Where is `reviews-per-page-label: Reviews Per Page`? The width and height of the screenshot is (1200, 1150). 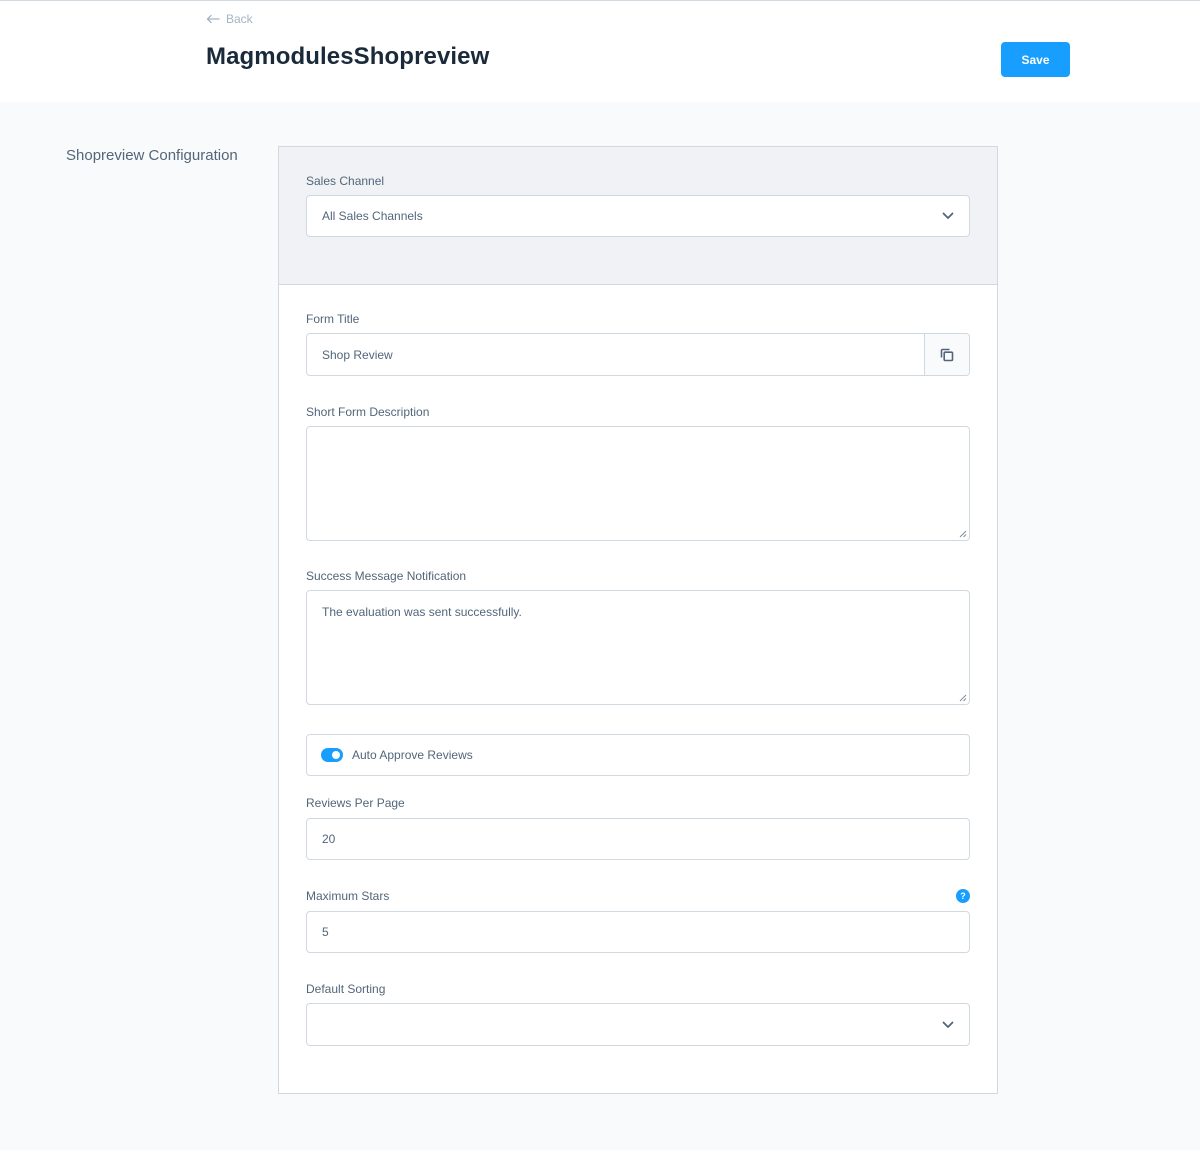 reviews-per-page-label: Reviews Per Page is located at coordinates (355, 803).